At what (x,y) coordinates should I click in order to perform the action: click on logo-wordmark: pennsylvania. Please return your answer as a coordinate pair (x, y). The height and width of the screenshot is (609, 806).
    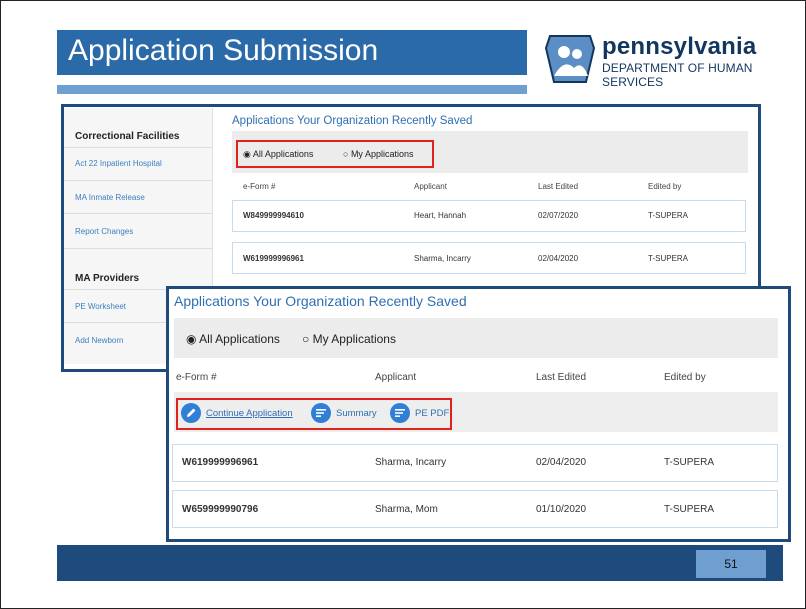
    Looking at the image, I should click on (679, 46).